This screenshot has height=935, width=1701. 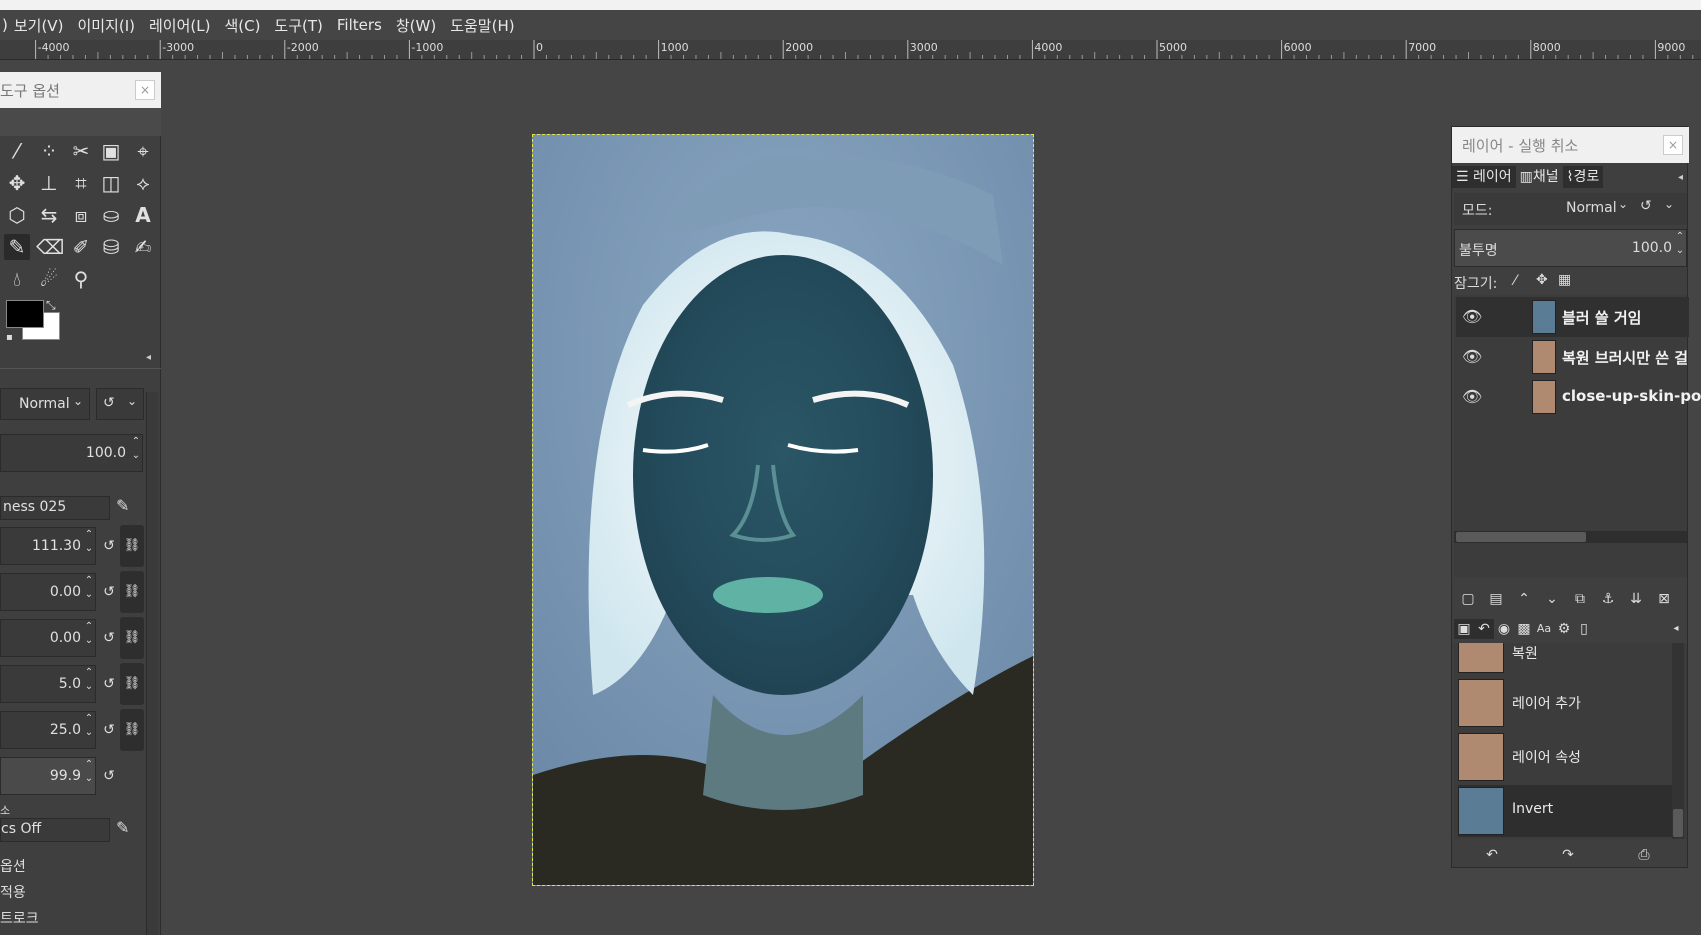 What do you see at coordinates (1646, 206) in the screenshot?
I see `reset-mode-icon: ↺` at bounding box center [1646, 206].